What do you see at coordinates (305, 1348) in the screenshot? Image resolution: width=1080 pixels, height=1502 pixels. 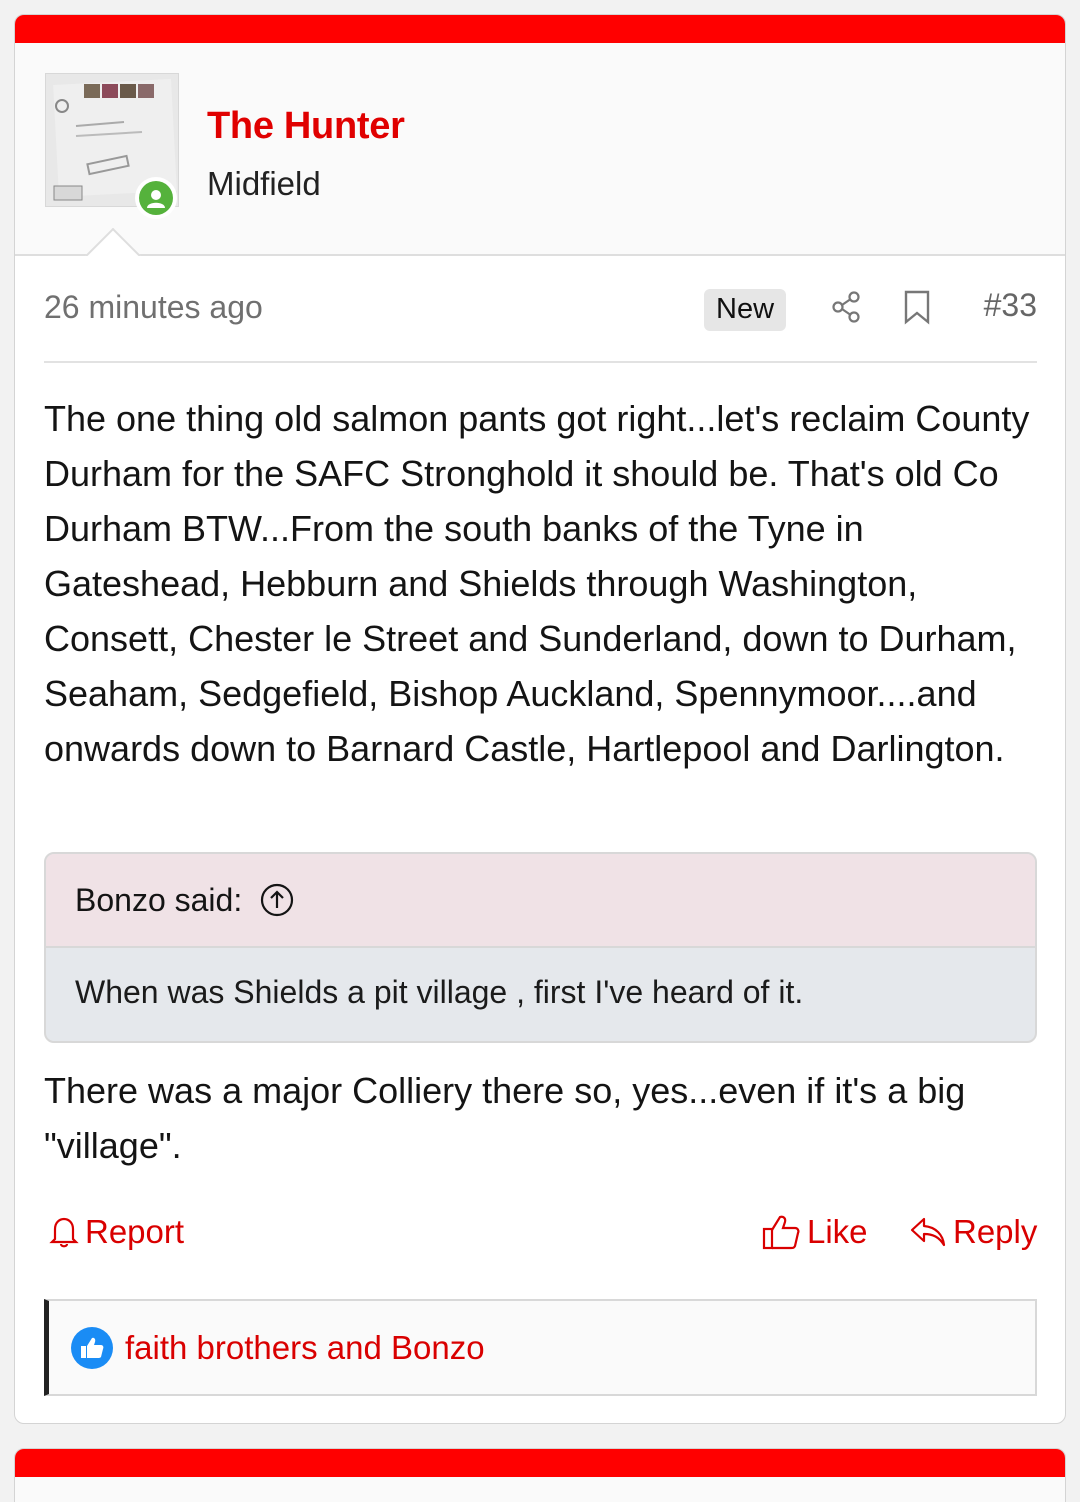 I see `reaction-users-link: faith brothers and Bonzo` at bounding box center [305, 1348].